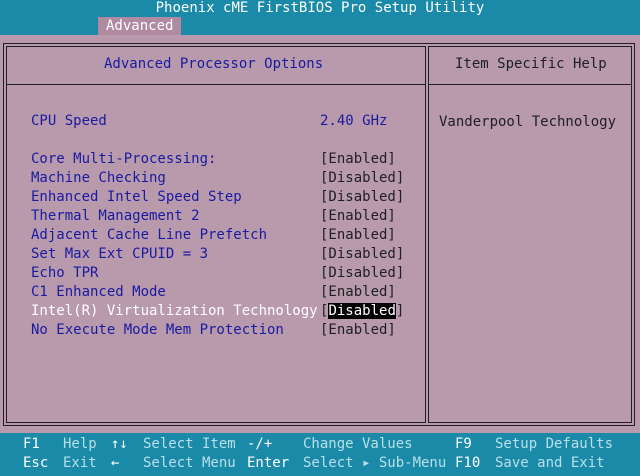 This screenshot has width=640, height=476. Describe the element at coordinates (362, 178) in the screenshot. I see `option-value-machine-checking: [Disabled]` at that location.